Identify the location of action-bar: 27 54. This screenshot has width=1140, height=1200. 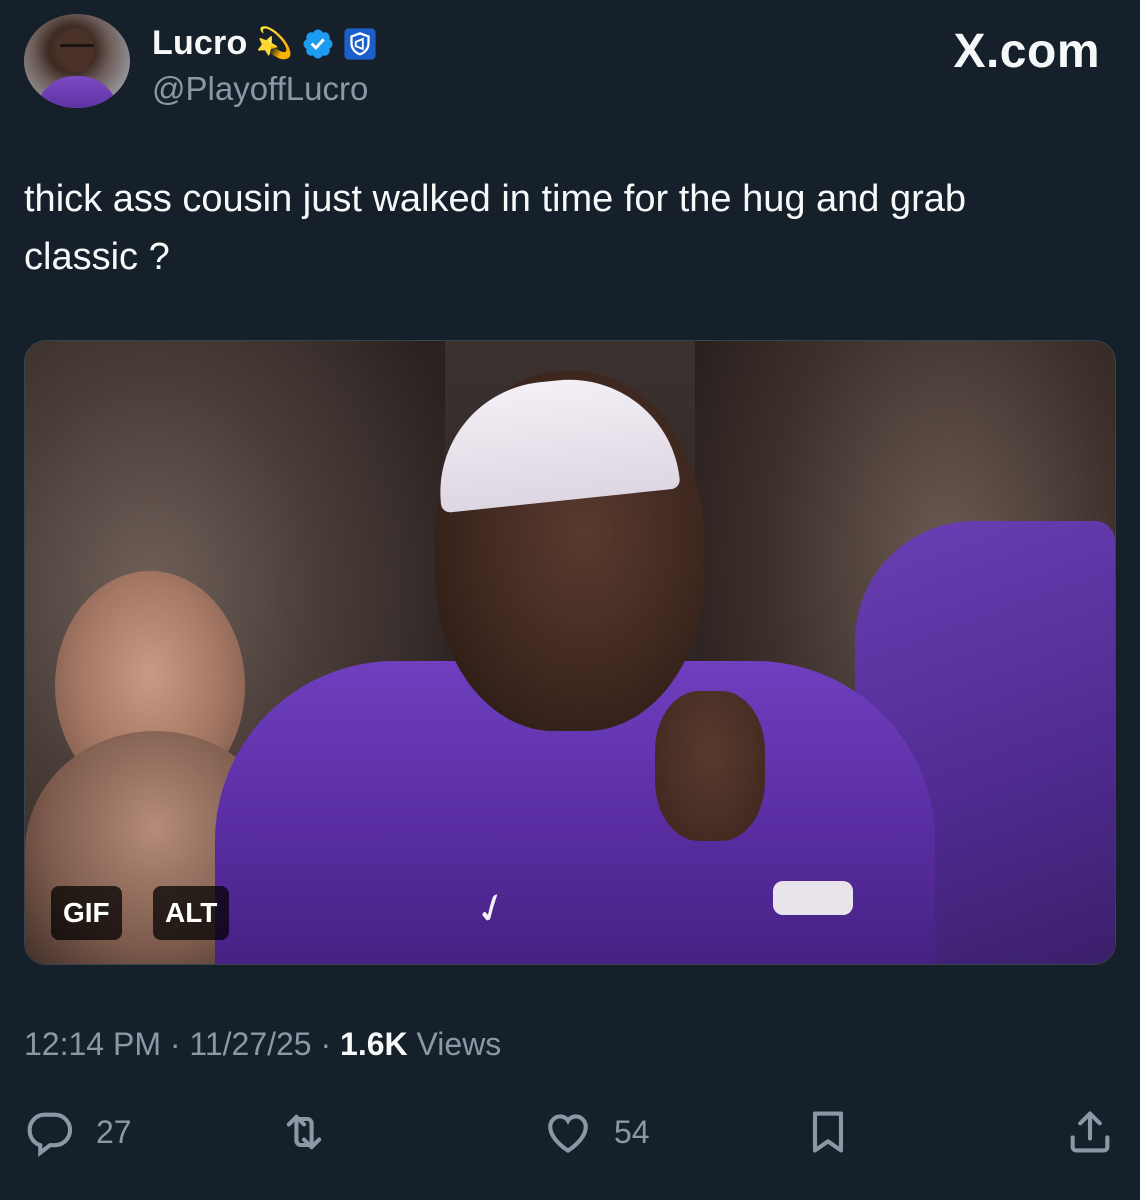
(570, 1132).